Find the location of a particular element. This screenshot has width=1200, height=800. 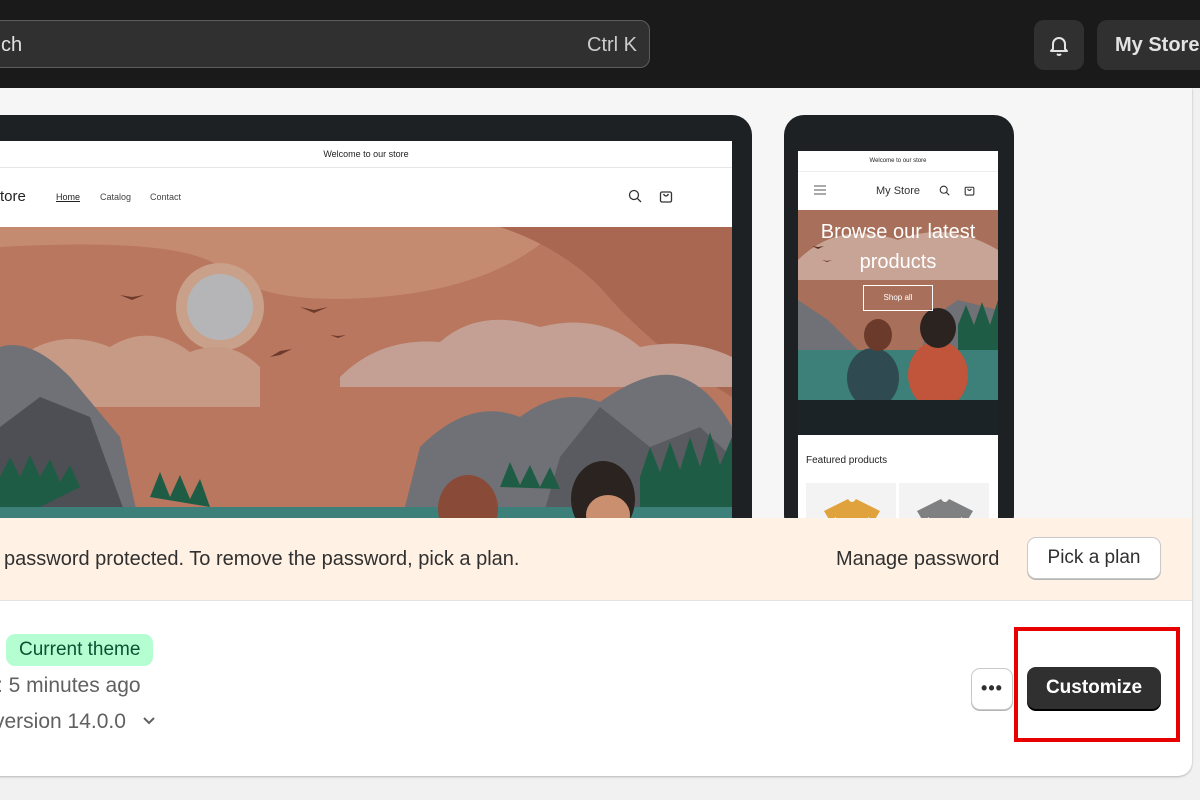

top-bar: ch Ctrl K My Store is located at coordinates (600, 44).